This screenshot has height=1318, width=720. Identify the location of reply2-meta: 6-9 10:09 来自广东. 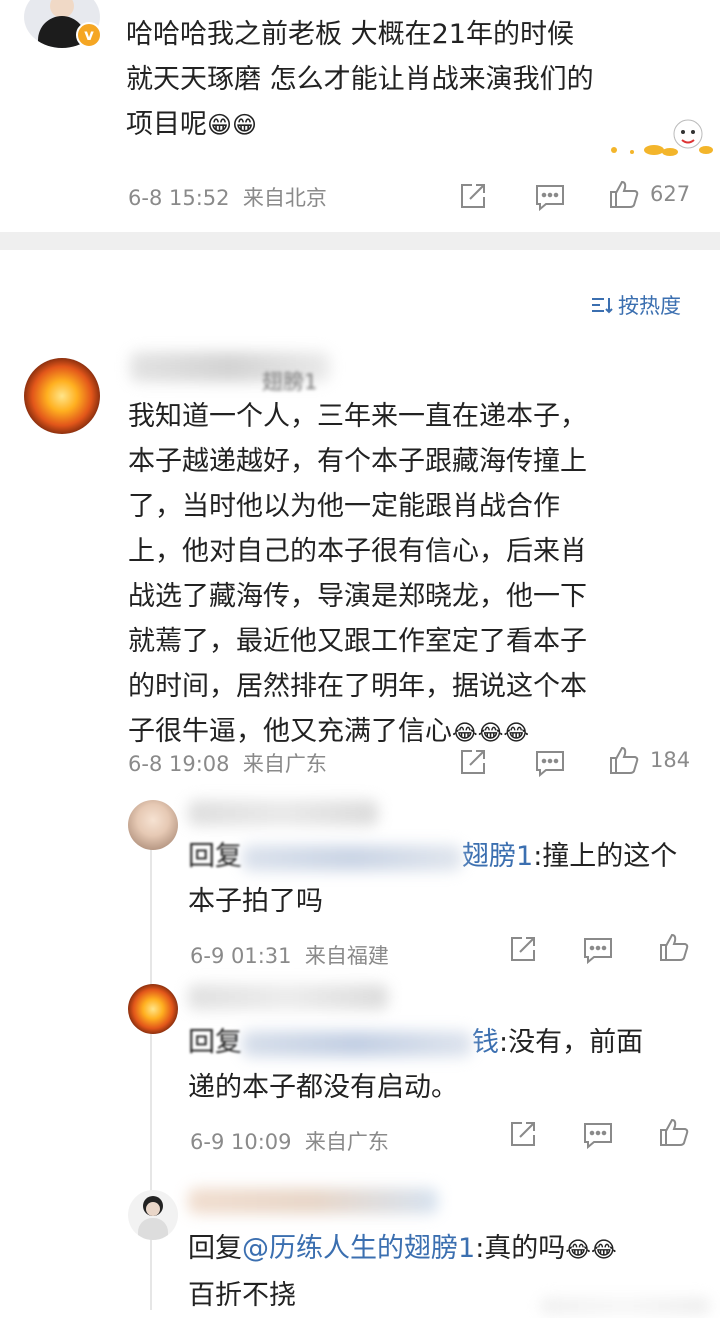
(289, 1142).